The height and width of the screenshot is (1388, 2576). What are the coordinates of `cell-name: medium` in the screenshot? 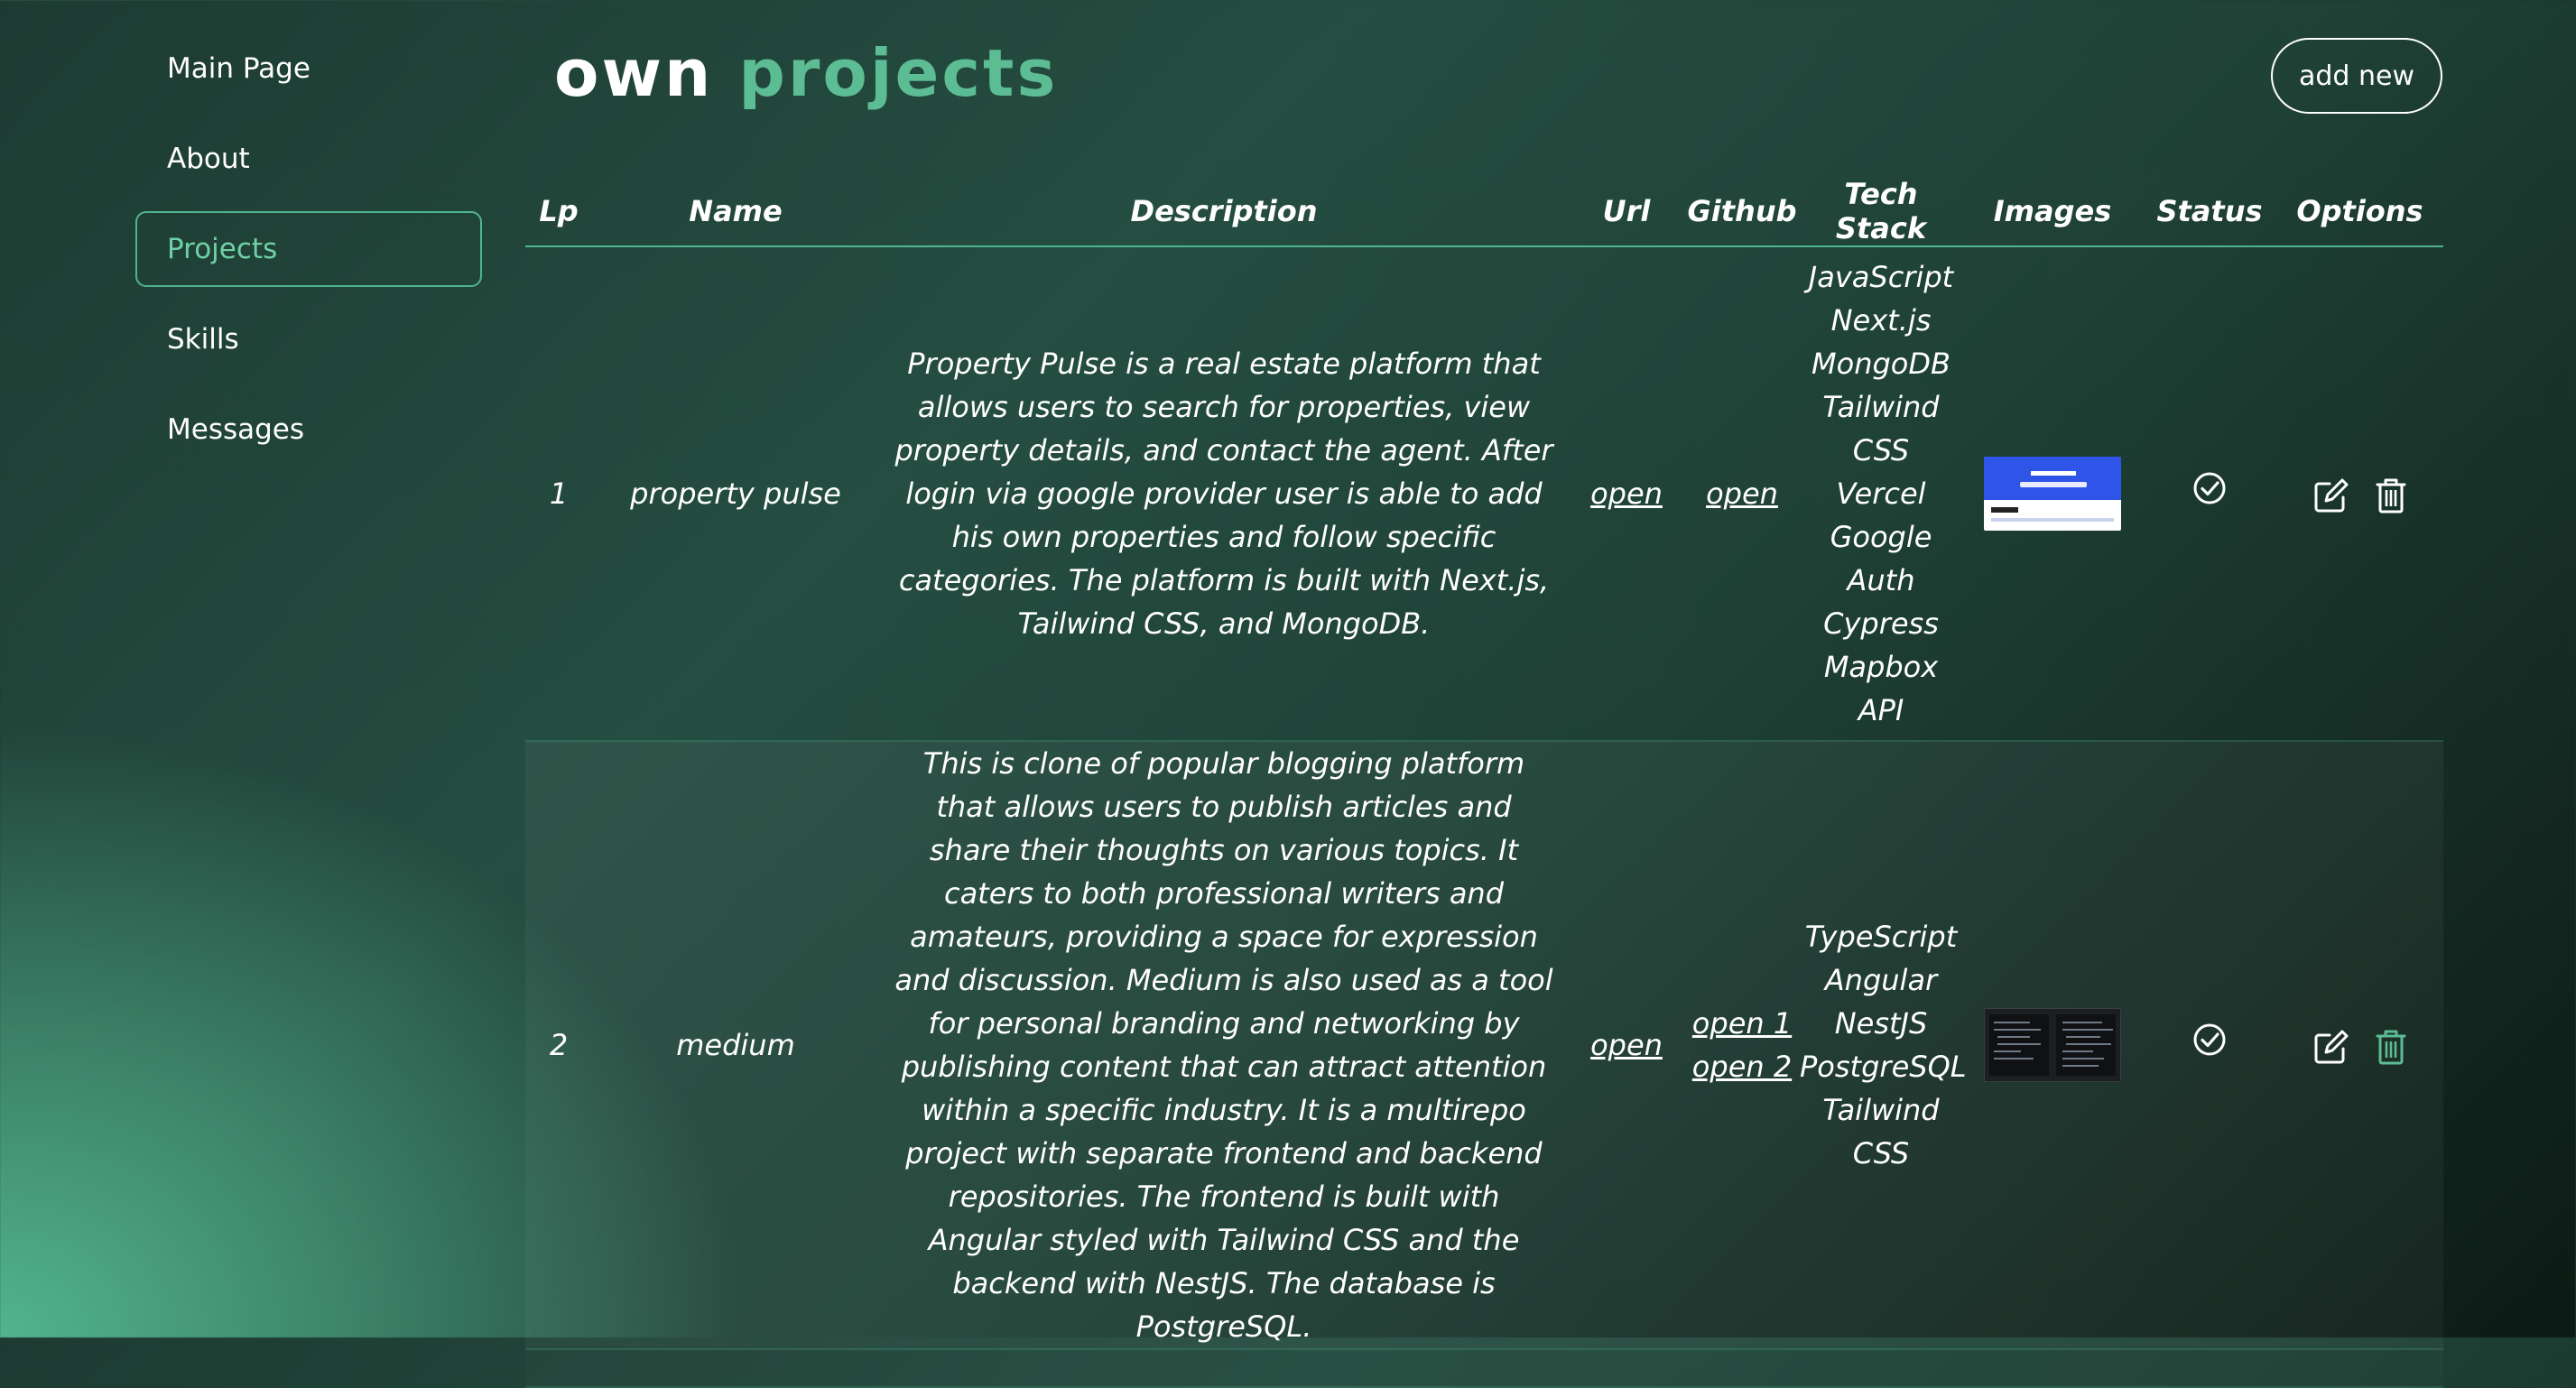 It's located at (735, 1045).